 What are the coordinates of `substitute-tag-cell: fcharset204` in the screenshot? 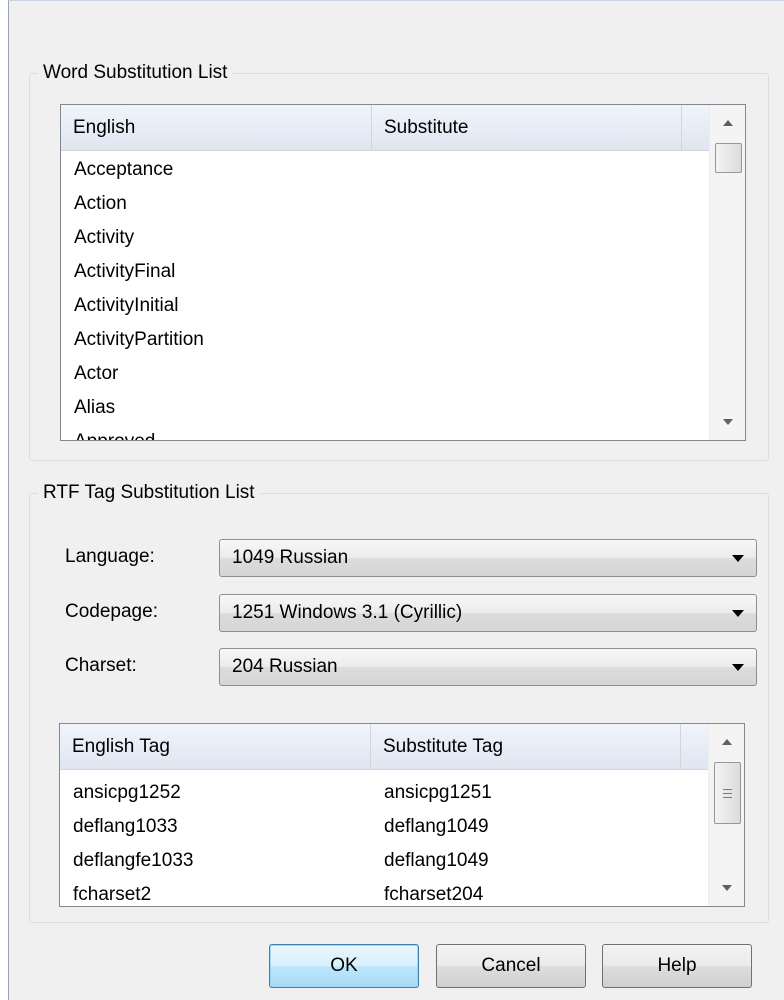 It's located at (434, 894).